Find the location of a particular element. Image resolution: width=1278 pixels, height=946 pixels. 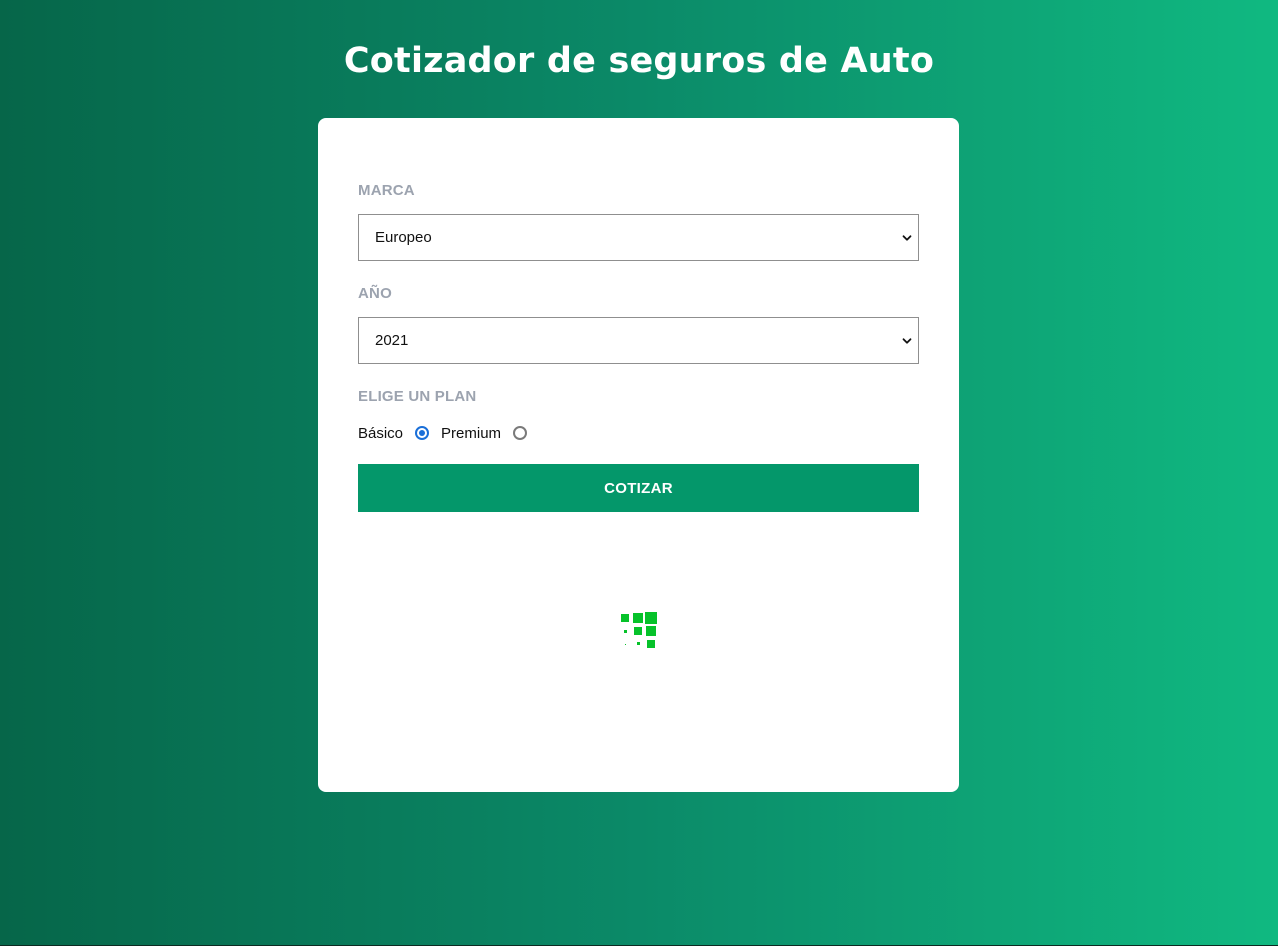

plan-option-premium-label: Premium is located at coordinates (471, 433).